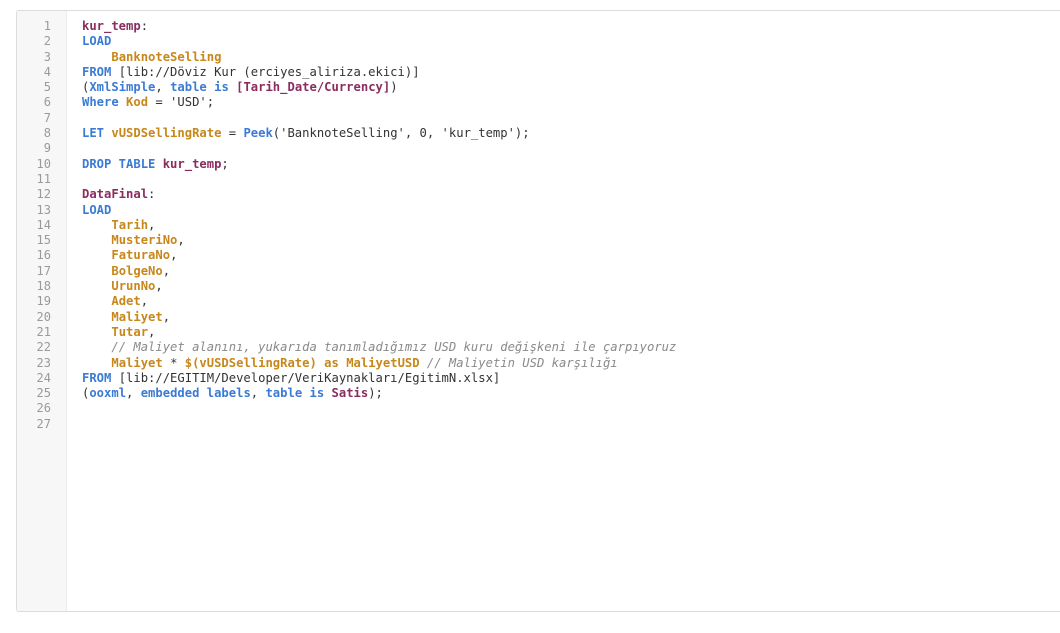 This screenshot has width=1060, height=633. Describe the element at coordinates (538, 424) in the screenshot. I see `code-line: 27` at that location.